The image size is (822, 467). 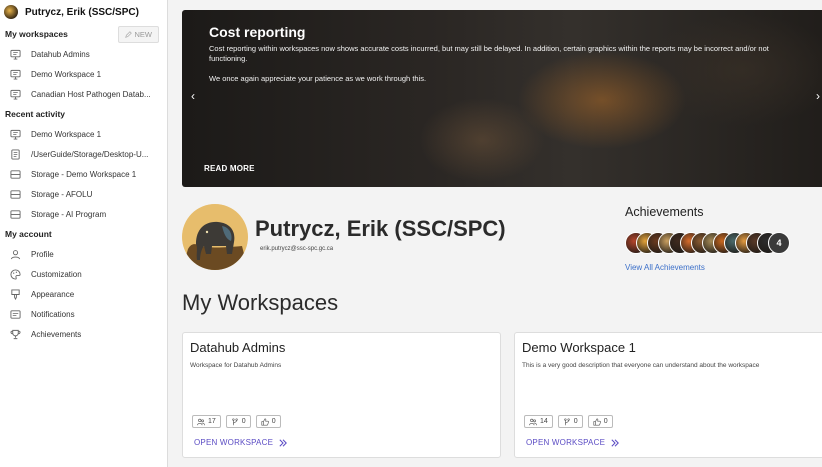 I want to click on elephant-icon, so click(x=215, y=237).